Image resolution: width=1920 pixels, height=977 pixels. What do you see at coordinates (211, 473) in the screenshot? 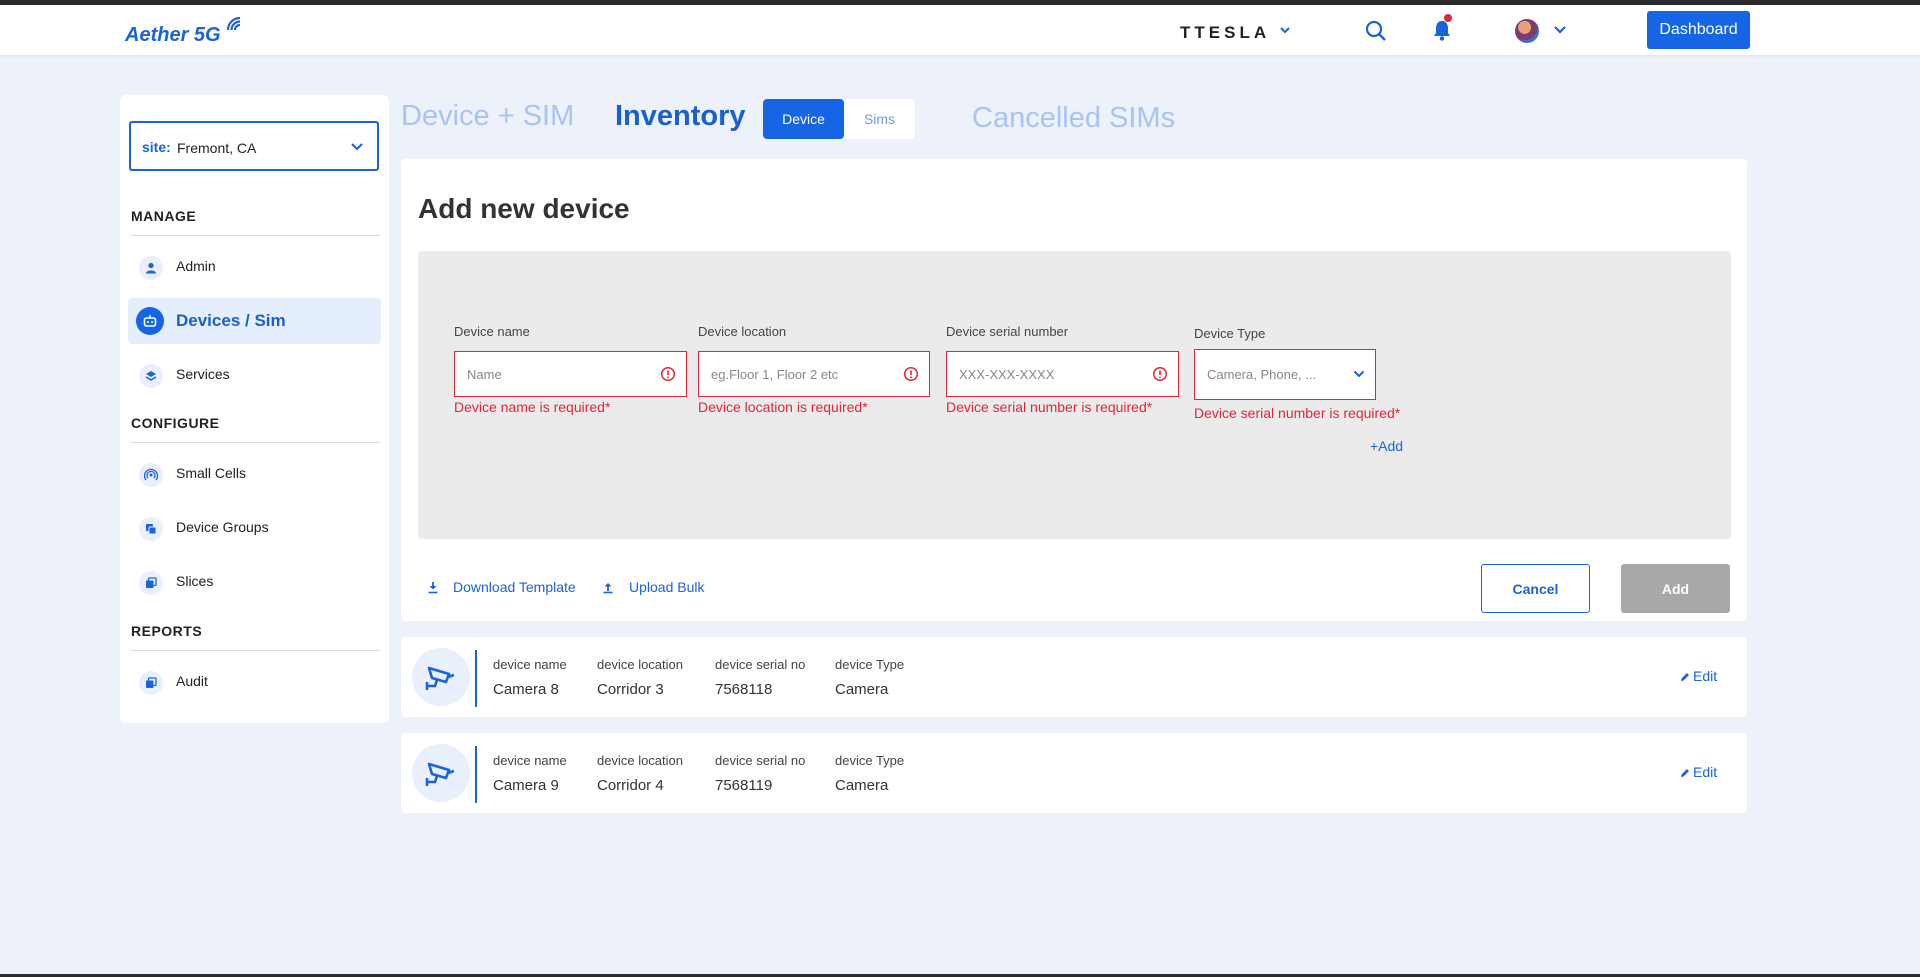
I see `sidebar-item-label: Small Cells` at bounding box center [211, 473].